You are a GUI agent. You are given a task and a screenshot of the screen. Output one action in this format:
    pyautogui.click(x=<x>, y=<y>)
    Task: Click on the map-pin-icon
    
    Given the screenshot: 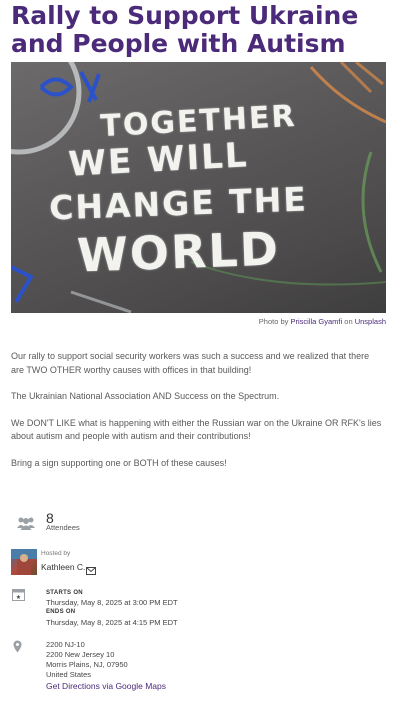 What is the action you would take?
    pyautogui.click(x=17, y=649)
    